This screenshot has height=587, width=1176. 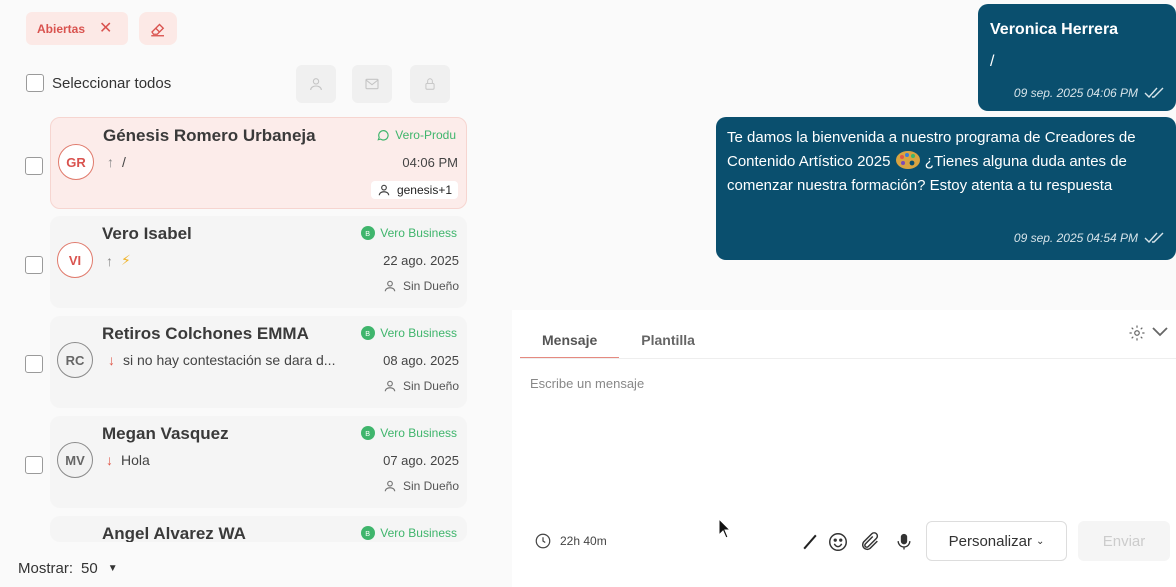 I want to click on close-icon: ✕, so click(x=105, y=28).